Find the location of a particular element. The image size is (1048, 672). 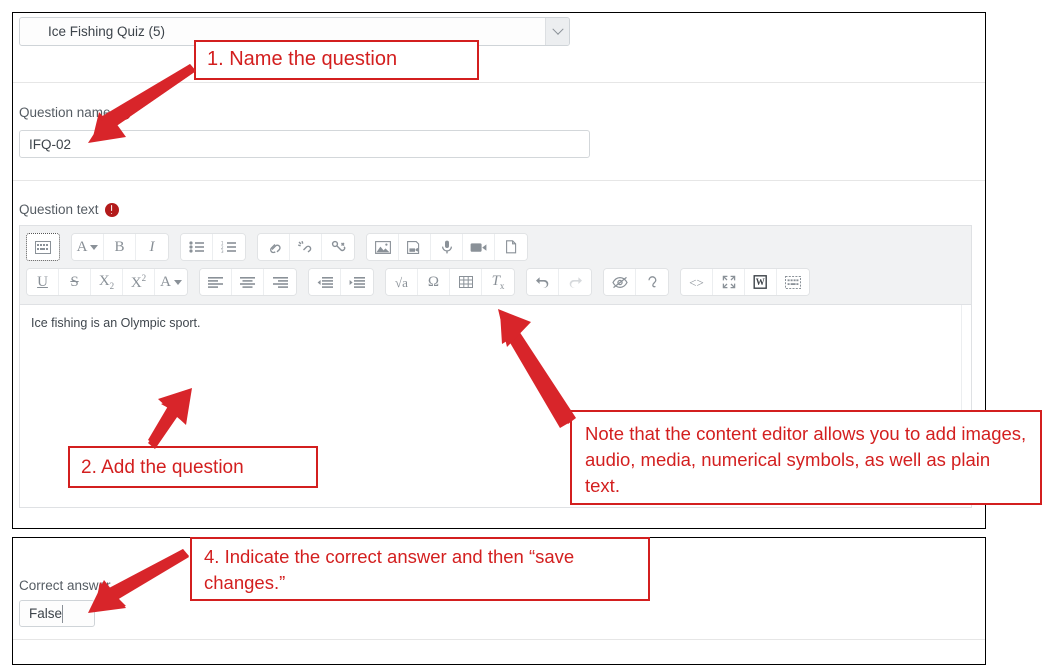

align-group is located at coordinates (248, 282).